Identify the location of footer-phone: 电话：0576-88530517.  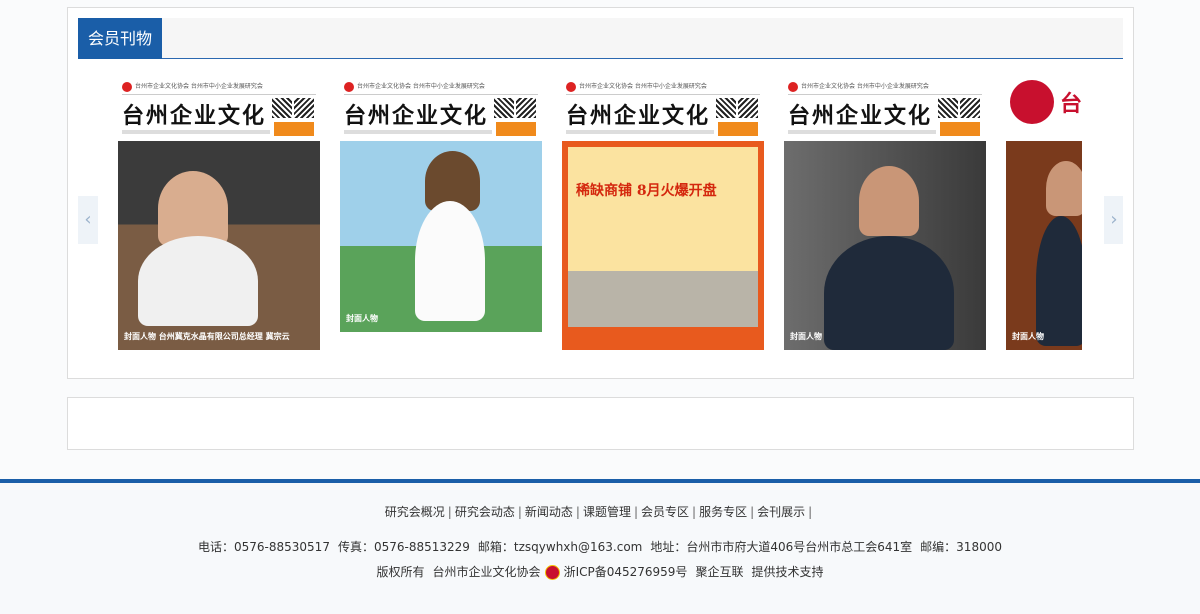
(264, 547).